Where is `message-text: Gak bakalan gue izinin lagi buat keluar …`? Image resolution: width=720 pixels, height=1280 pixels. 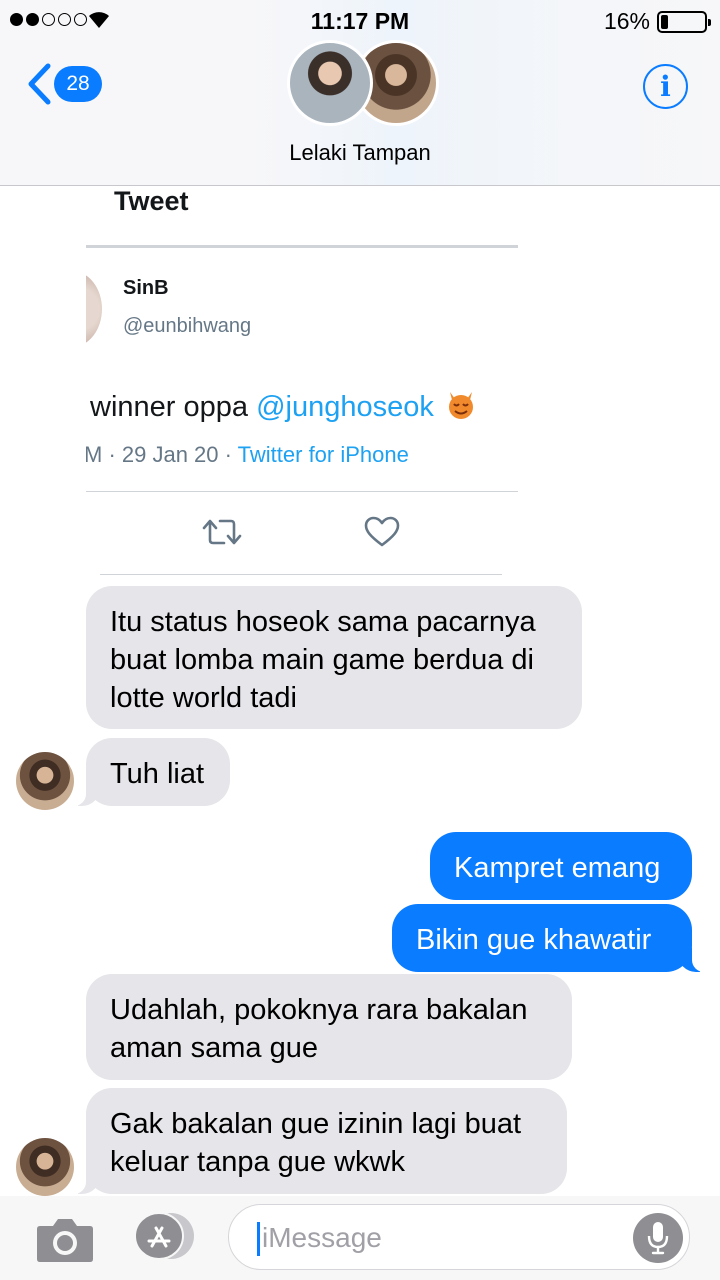 message-text: Gak bakalan gue izinin lagi buat keluar … is located at coordinates (316, 1143).